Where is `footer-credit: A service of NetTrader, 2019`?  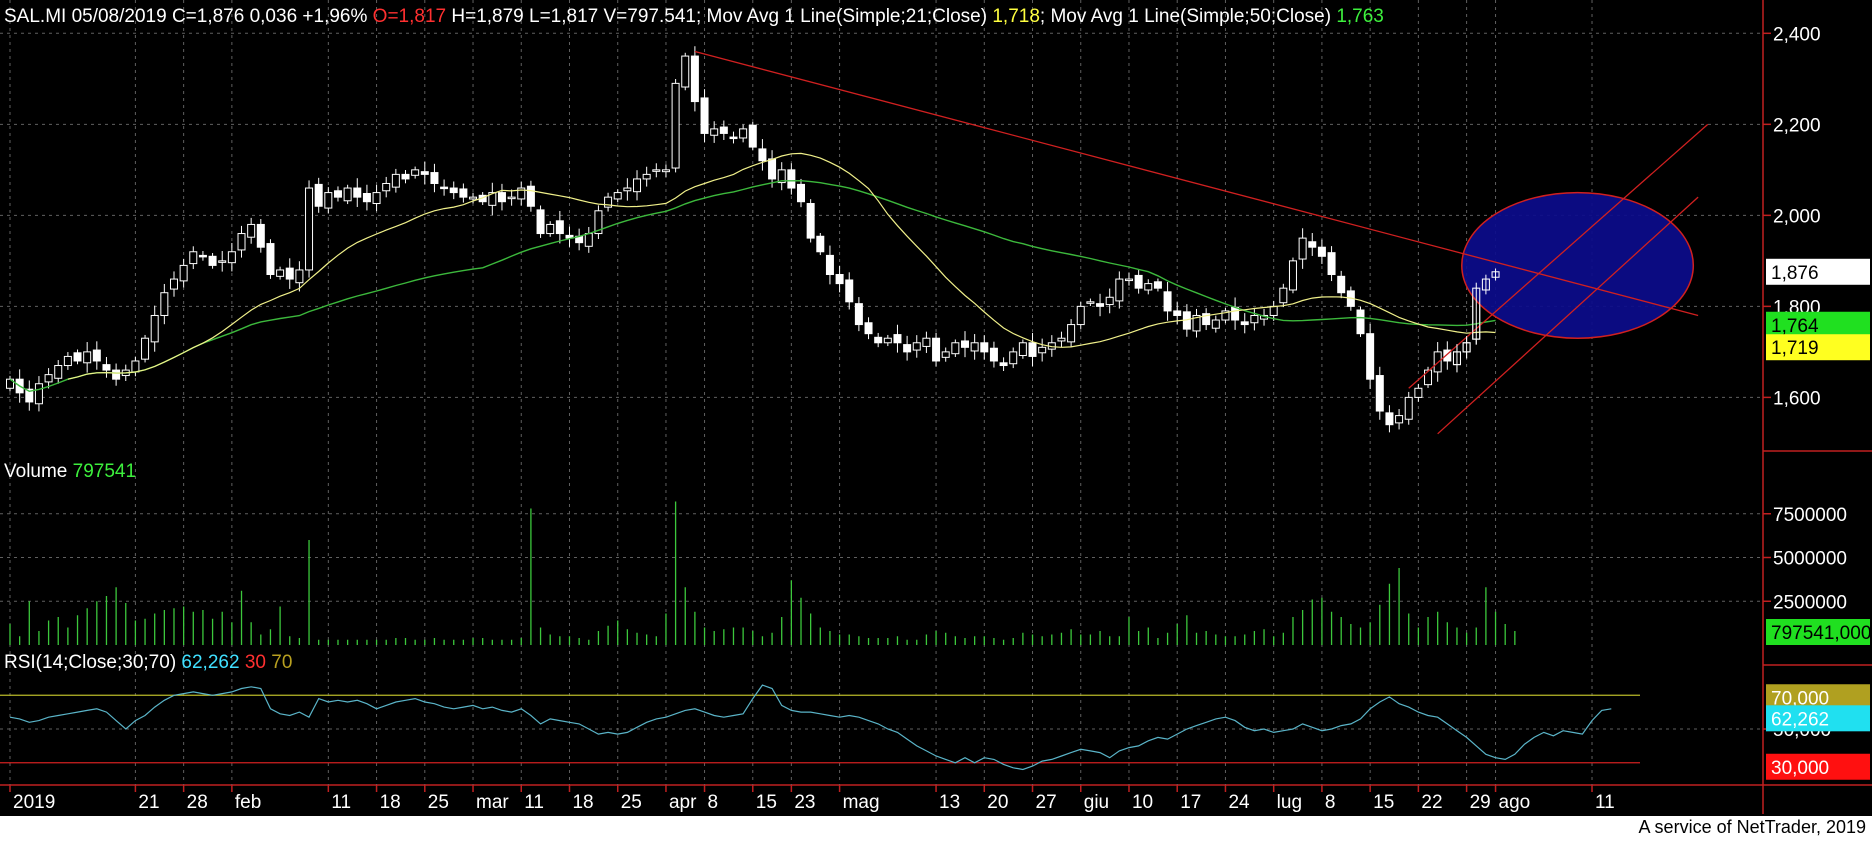 footer-credit: A service of NetTrader, 2019 is located at coordinates (1752, 827).